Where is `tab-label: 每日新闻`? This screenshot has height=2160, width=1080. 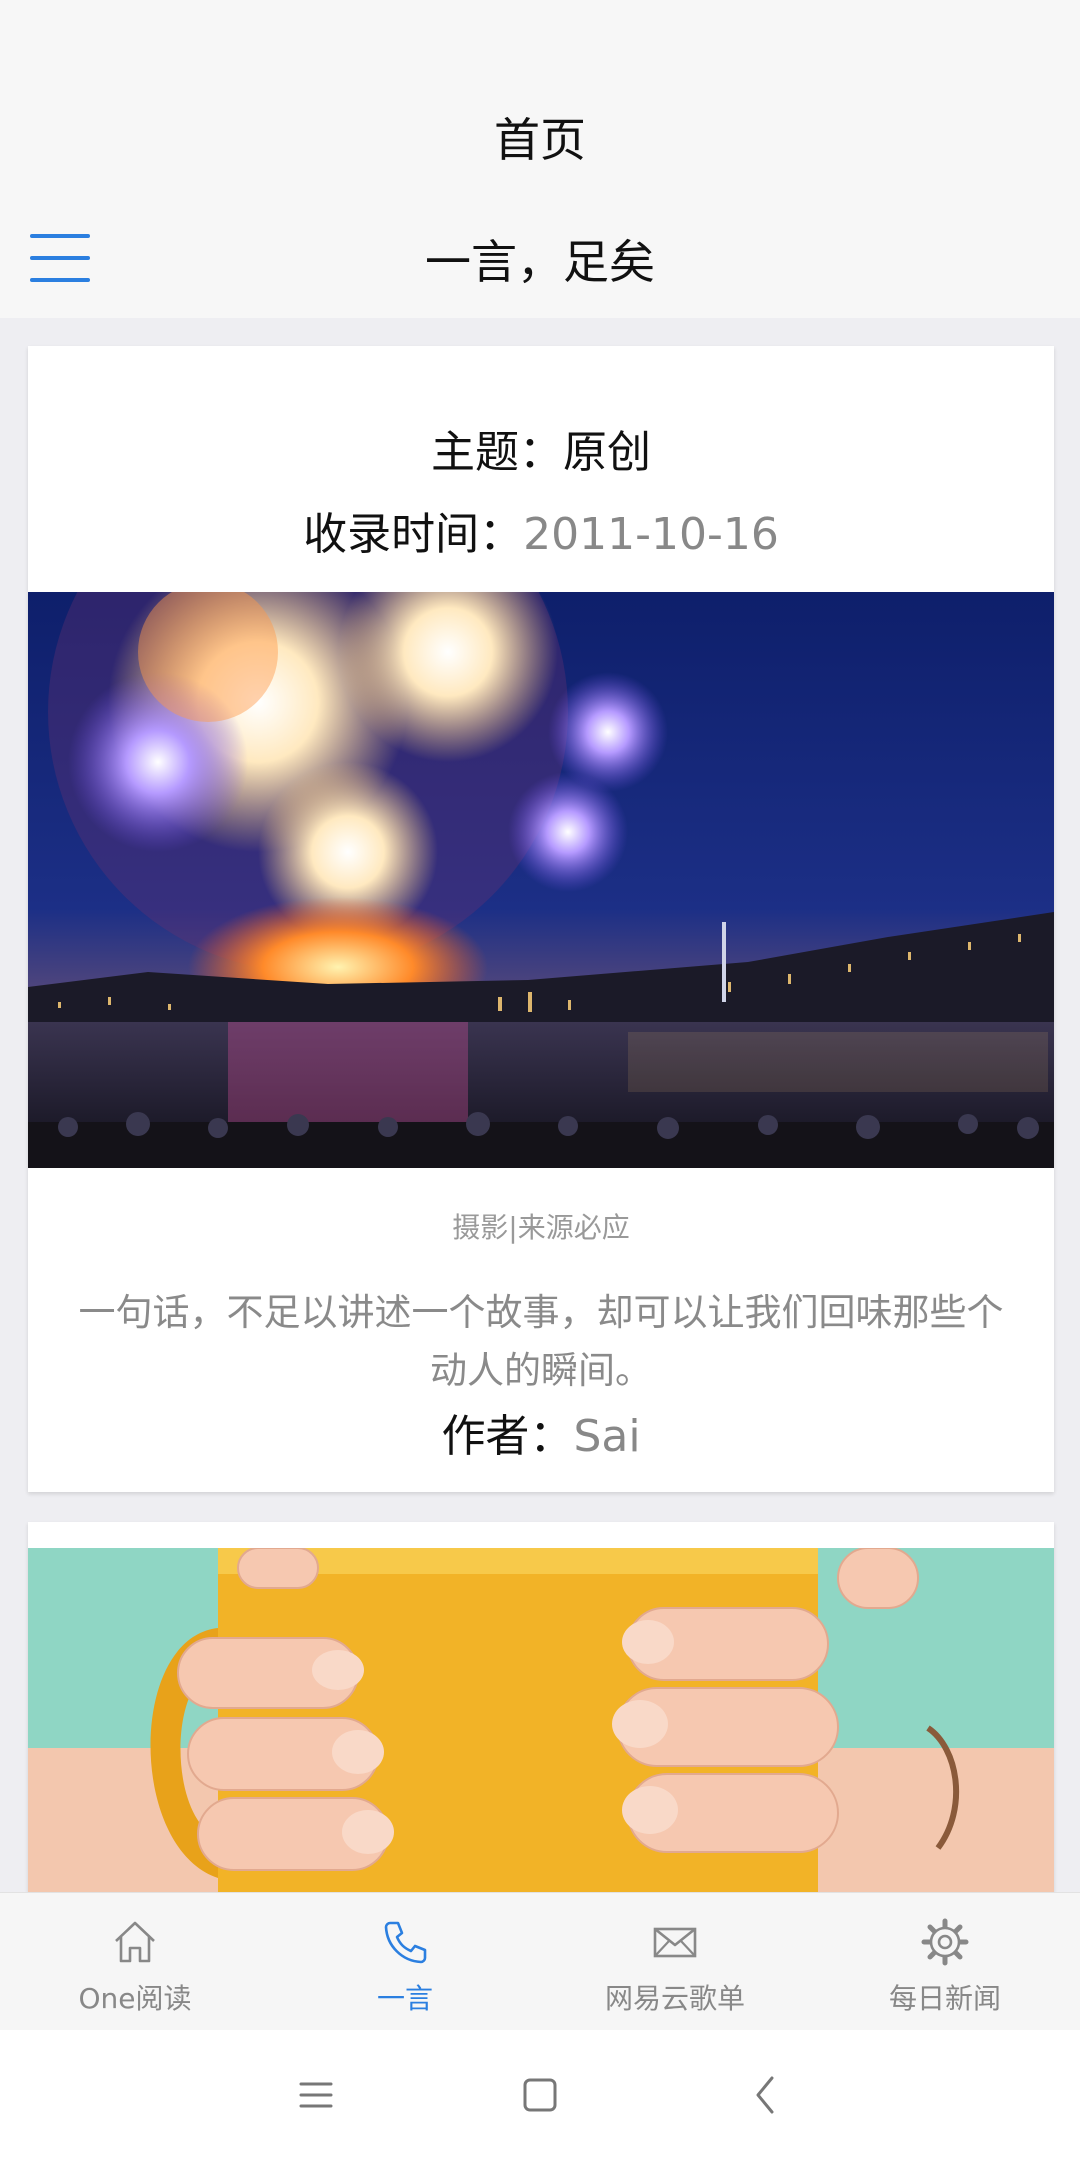 tab-label: 每日新闻 is located at coordinates (944, 1998).